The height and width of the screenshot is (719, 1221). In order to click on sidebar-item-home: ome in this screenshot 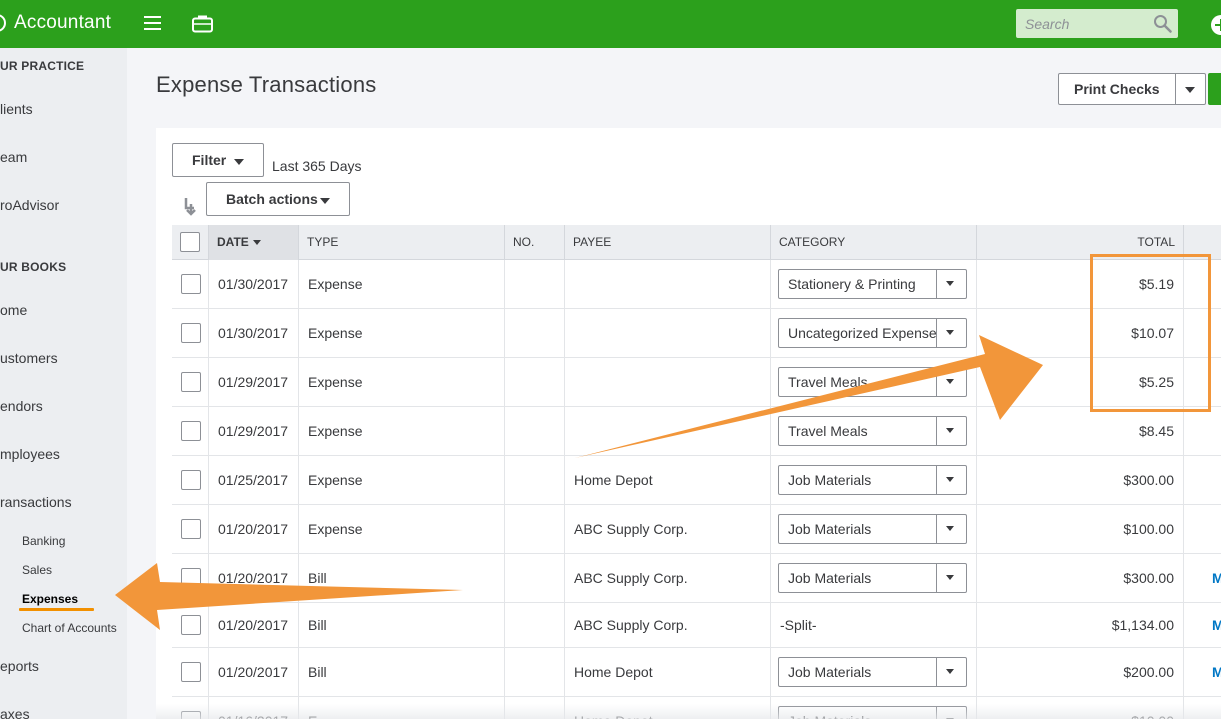, I will do `click(13, 310)`.